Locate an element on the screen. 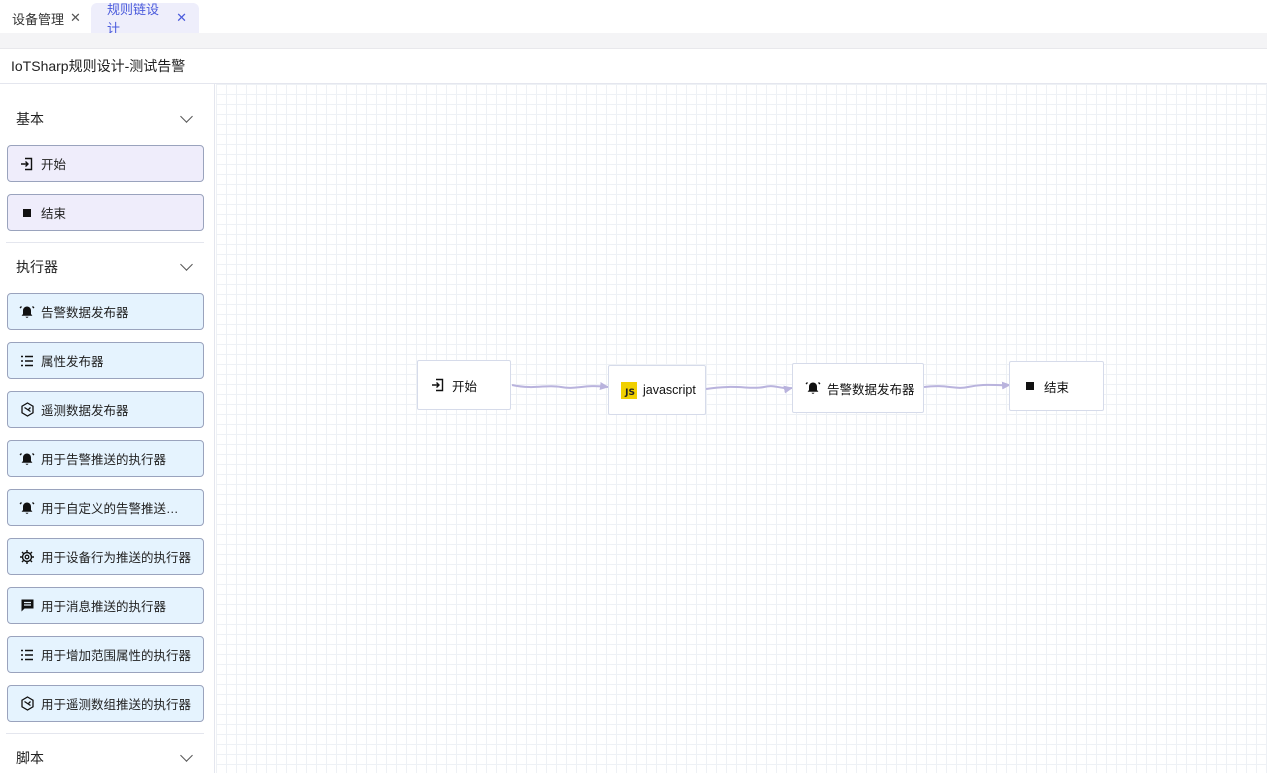 The width and height of the screenshot is (1267, 773). tab-label: 规则链设计 is located at coordinates (133, 19).